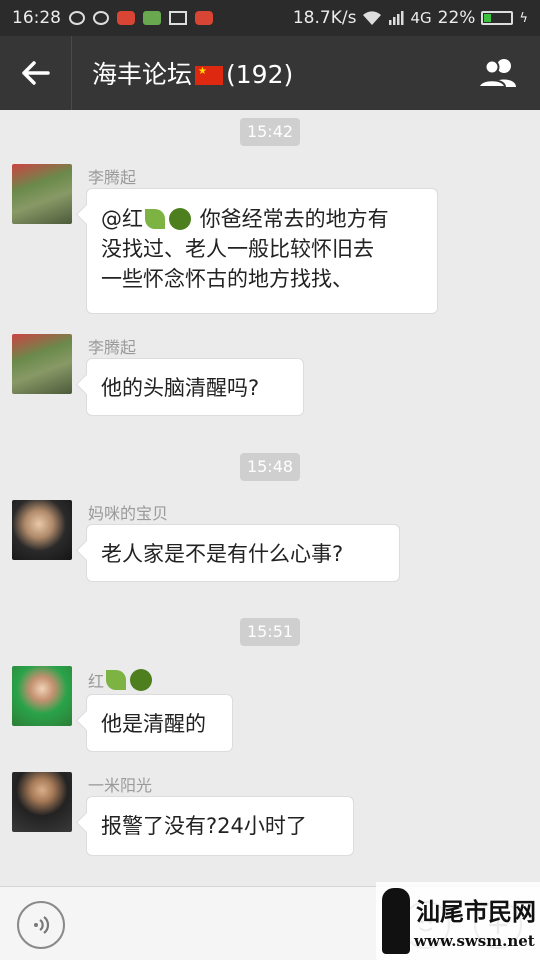  I want to click on message-text: 老人家是不是有什么心事?, so click(222, 554).